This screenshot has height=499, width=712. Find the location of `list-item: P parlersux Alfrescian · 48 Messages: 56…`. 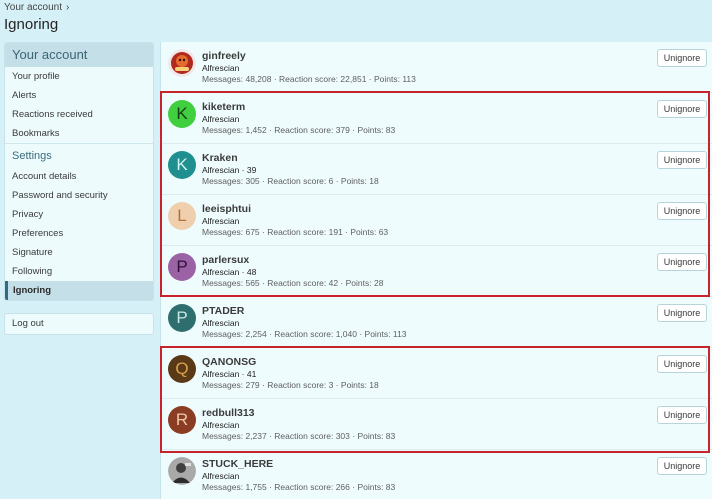

list-item: P parlersux Alfrescian · 48 Messages: 56… is located at coordinates (436, 271).